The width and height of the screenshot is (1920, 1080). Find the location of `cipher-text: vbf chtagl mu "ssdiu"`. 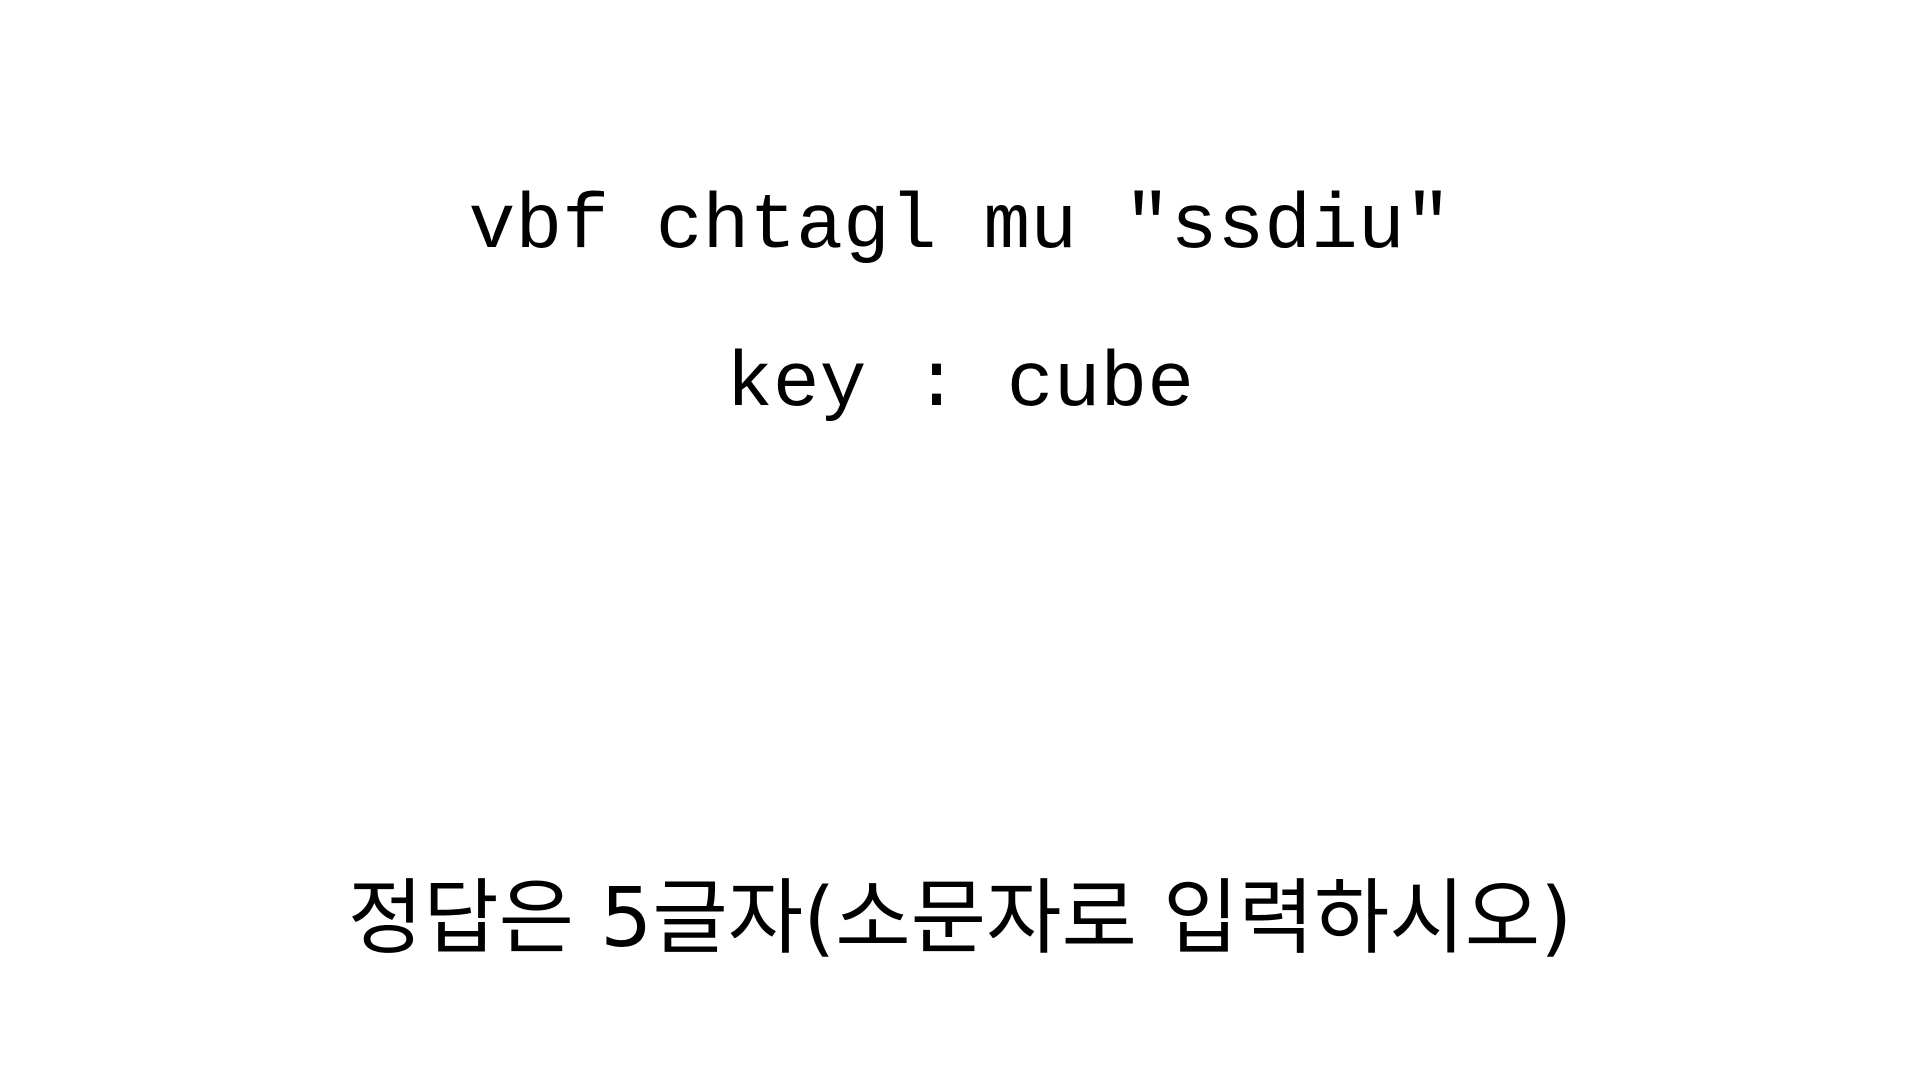

cipher-text: vbf chtagl mu "ssdiu" is located at coordinates (960, 227).